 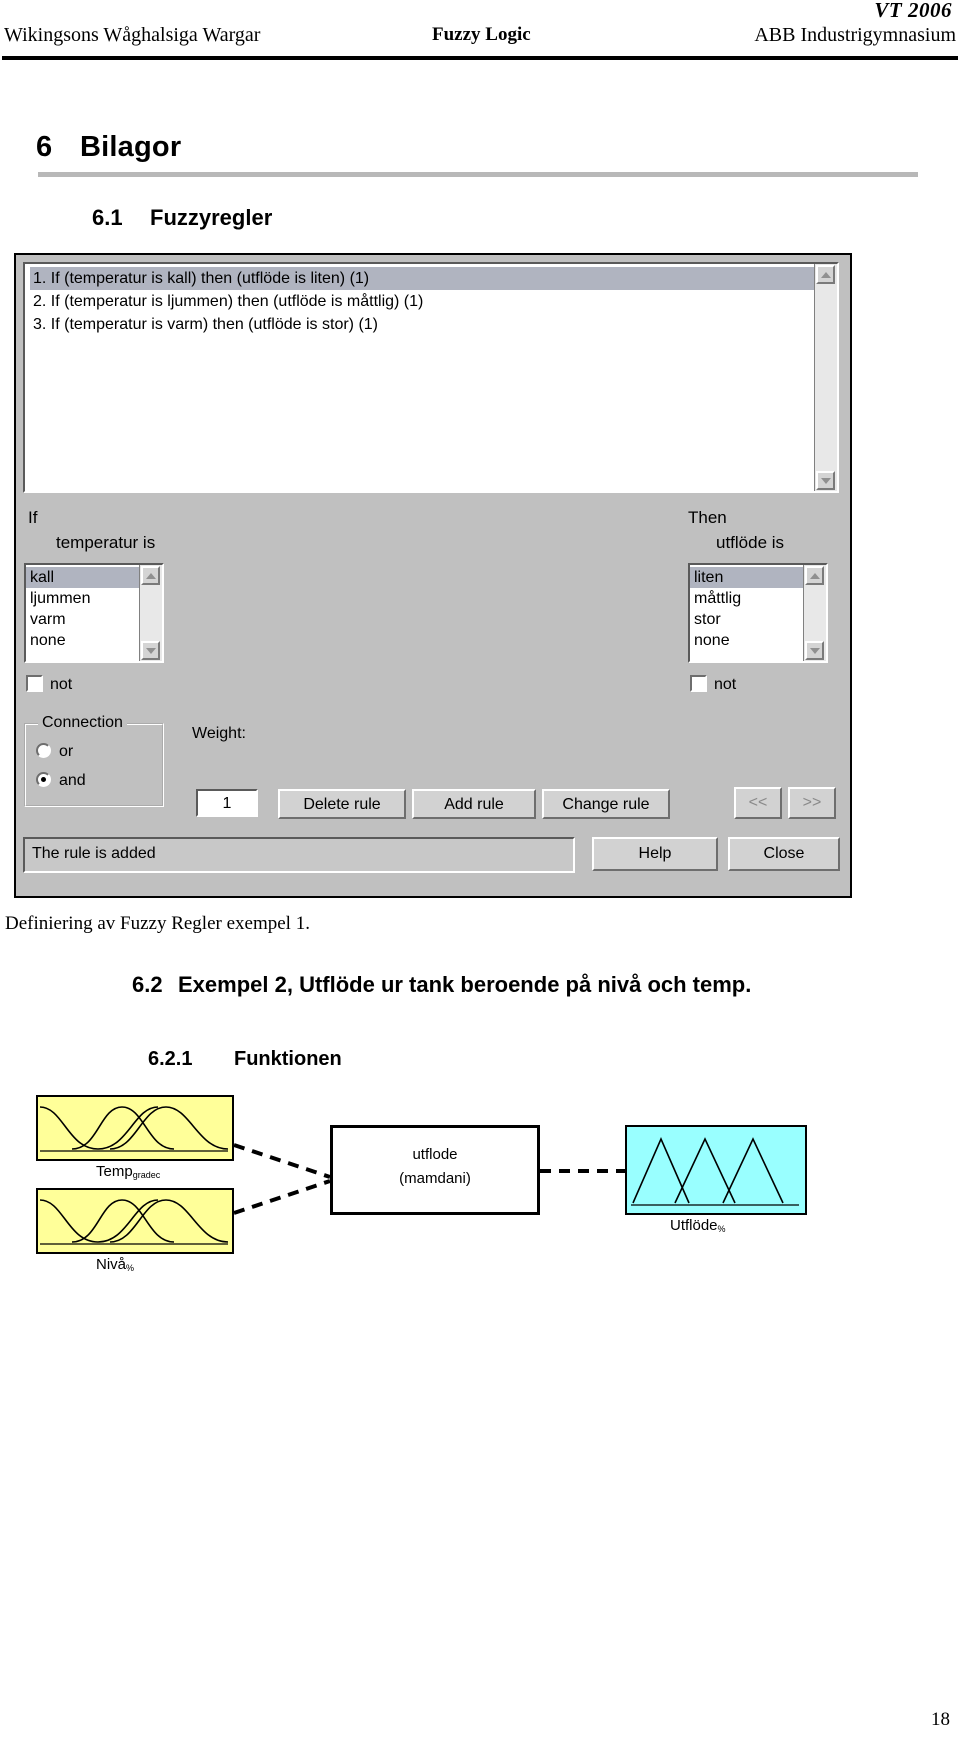 What do you see at coordinates (211, 217) in the screenshot?
I see `heading-fuzzyregler-text: Fuzzyregler` at bounding box center [211, 217].